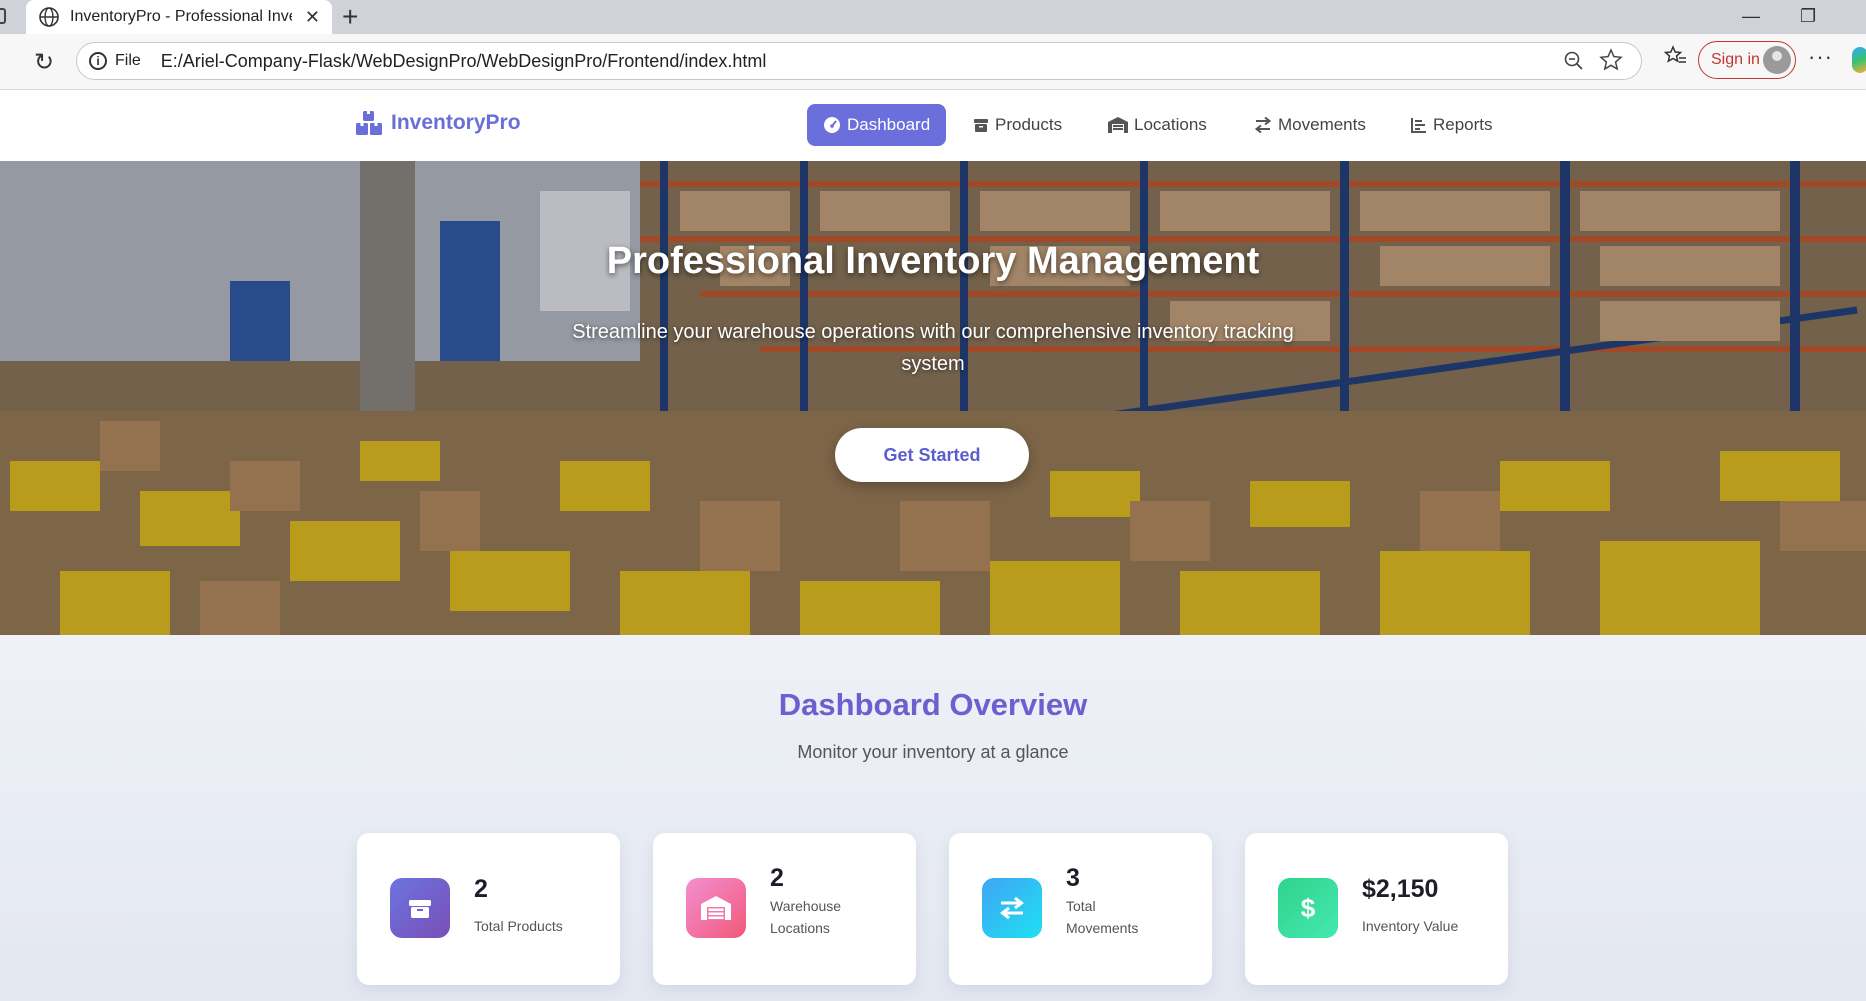 This screenshot has width=1866, height=1001. I want to click on stat-label: Total Movements, so click(1102, 917).